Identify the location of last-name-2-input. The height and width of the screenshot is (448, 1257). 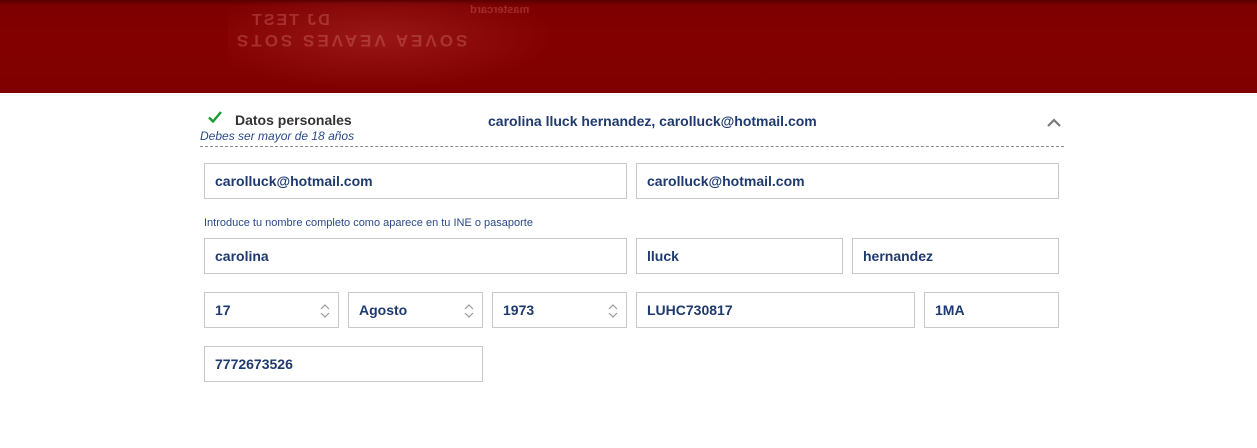
(955, 256).